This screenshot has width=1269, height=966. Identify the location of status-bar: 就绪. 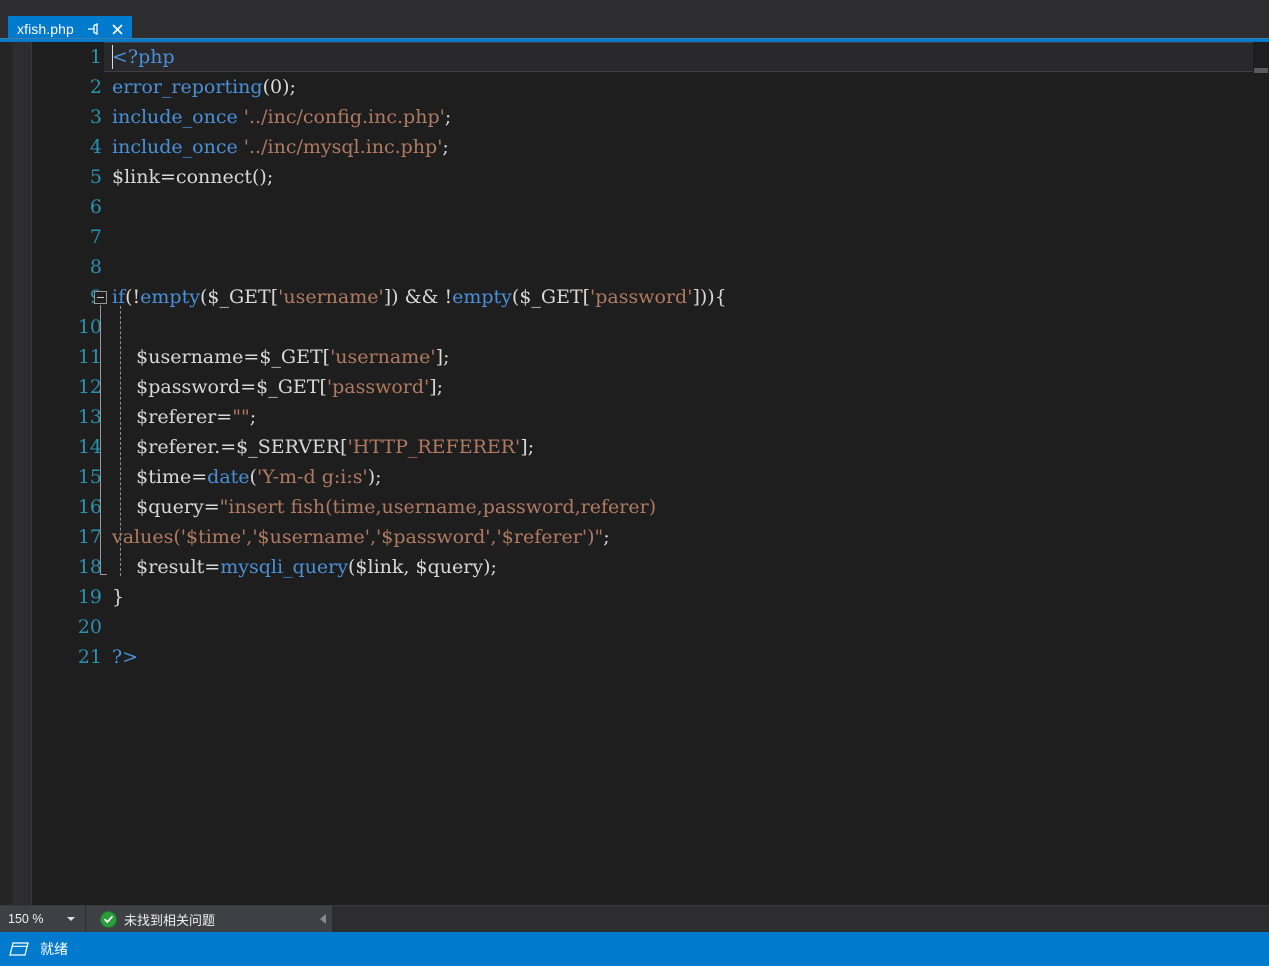
(634, 949).